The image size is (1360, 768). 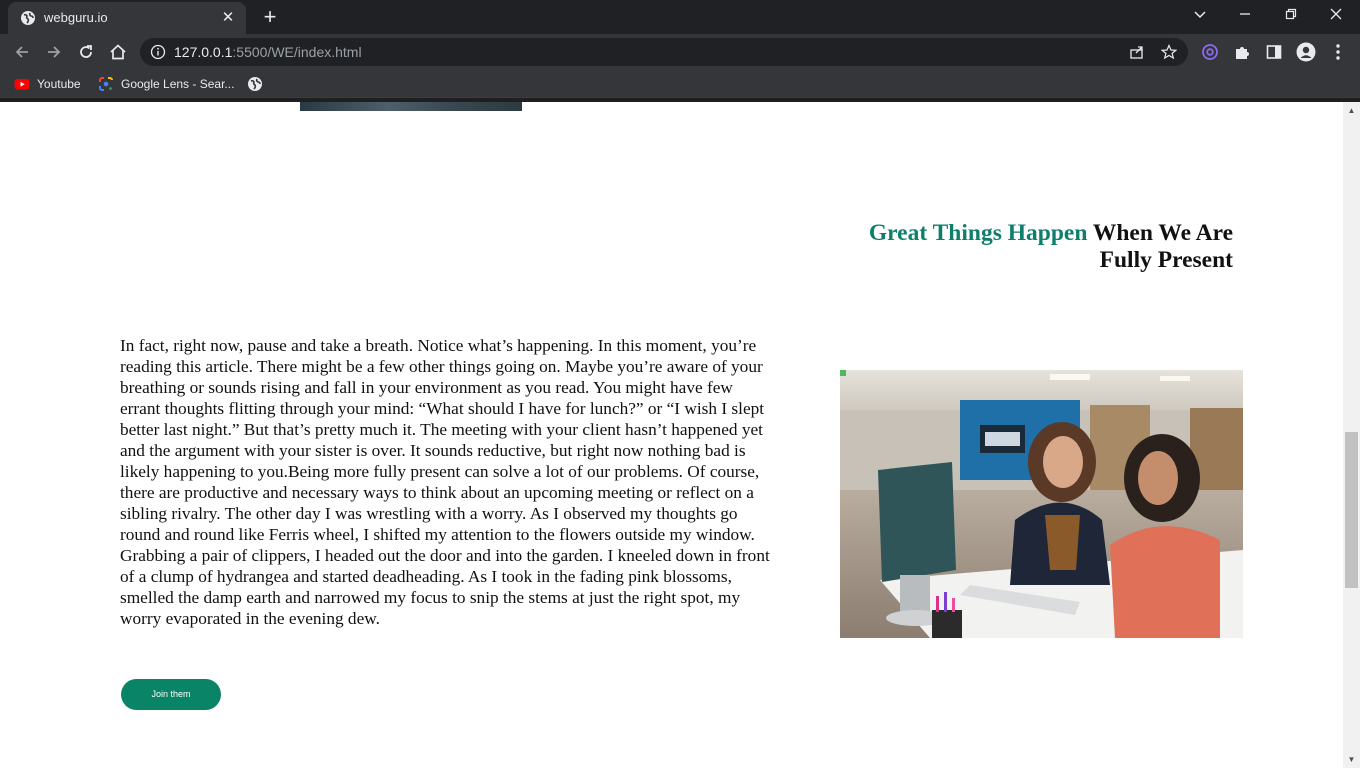 What do you see at coordinates (22, 84) in the screenshot?
I see `youtube-icon` at bounding box center [22, 84].